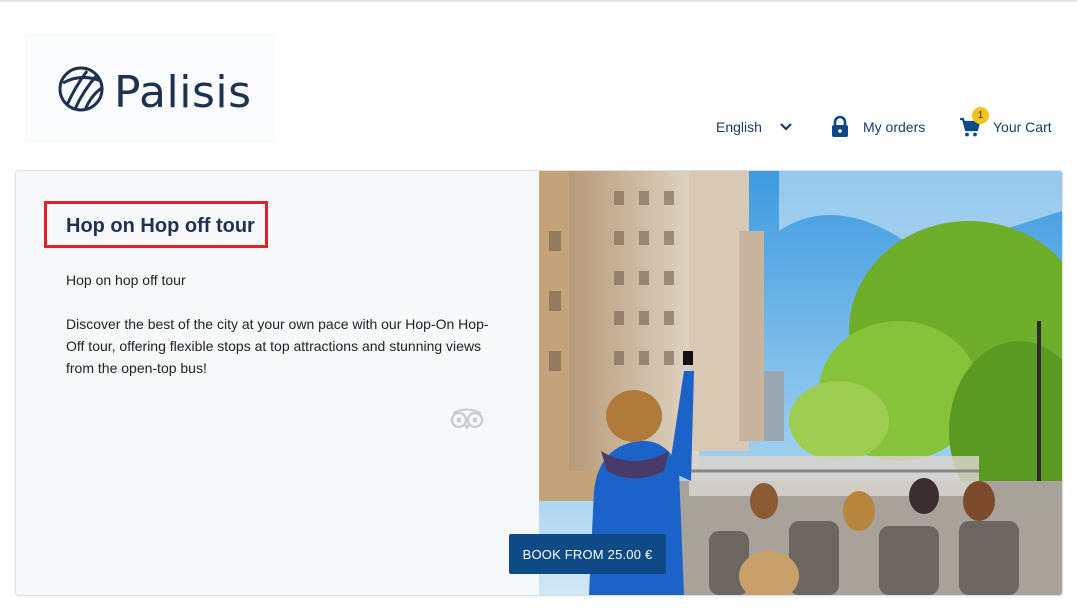  Describe the element at coordinates (160, 226) in the screenshot. I see `tour-title: Hop on Hop off tour` at that location.